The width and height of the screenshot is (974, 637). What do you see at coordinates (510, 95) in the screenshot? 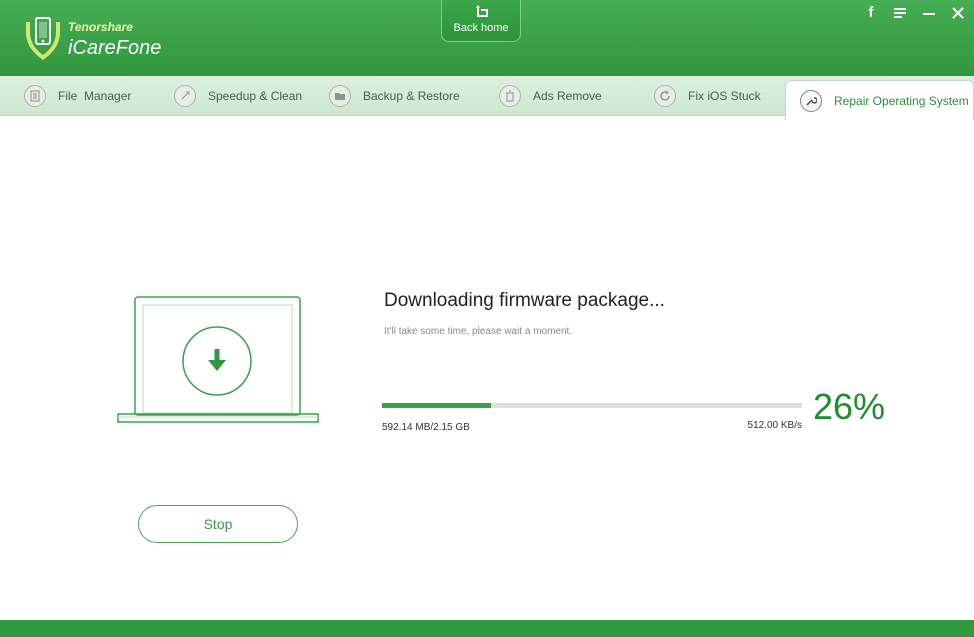
I see `trash-icon` at bounding box center [510, 95].